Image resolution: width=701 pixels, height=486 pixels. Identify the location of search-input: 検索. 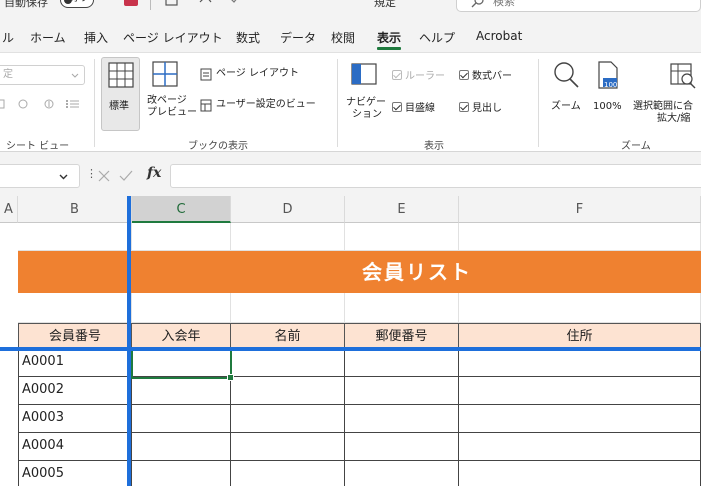
(504, 4).